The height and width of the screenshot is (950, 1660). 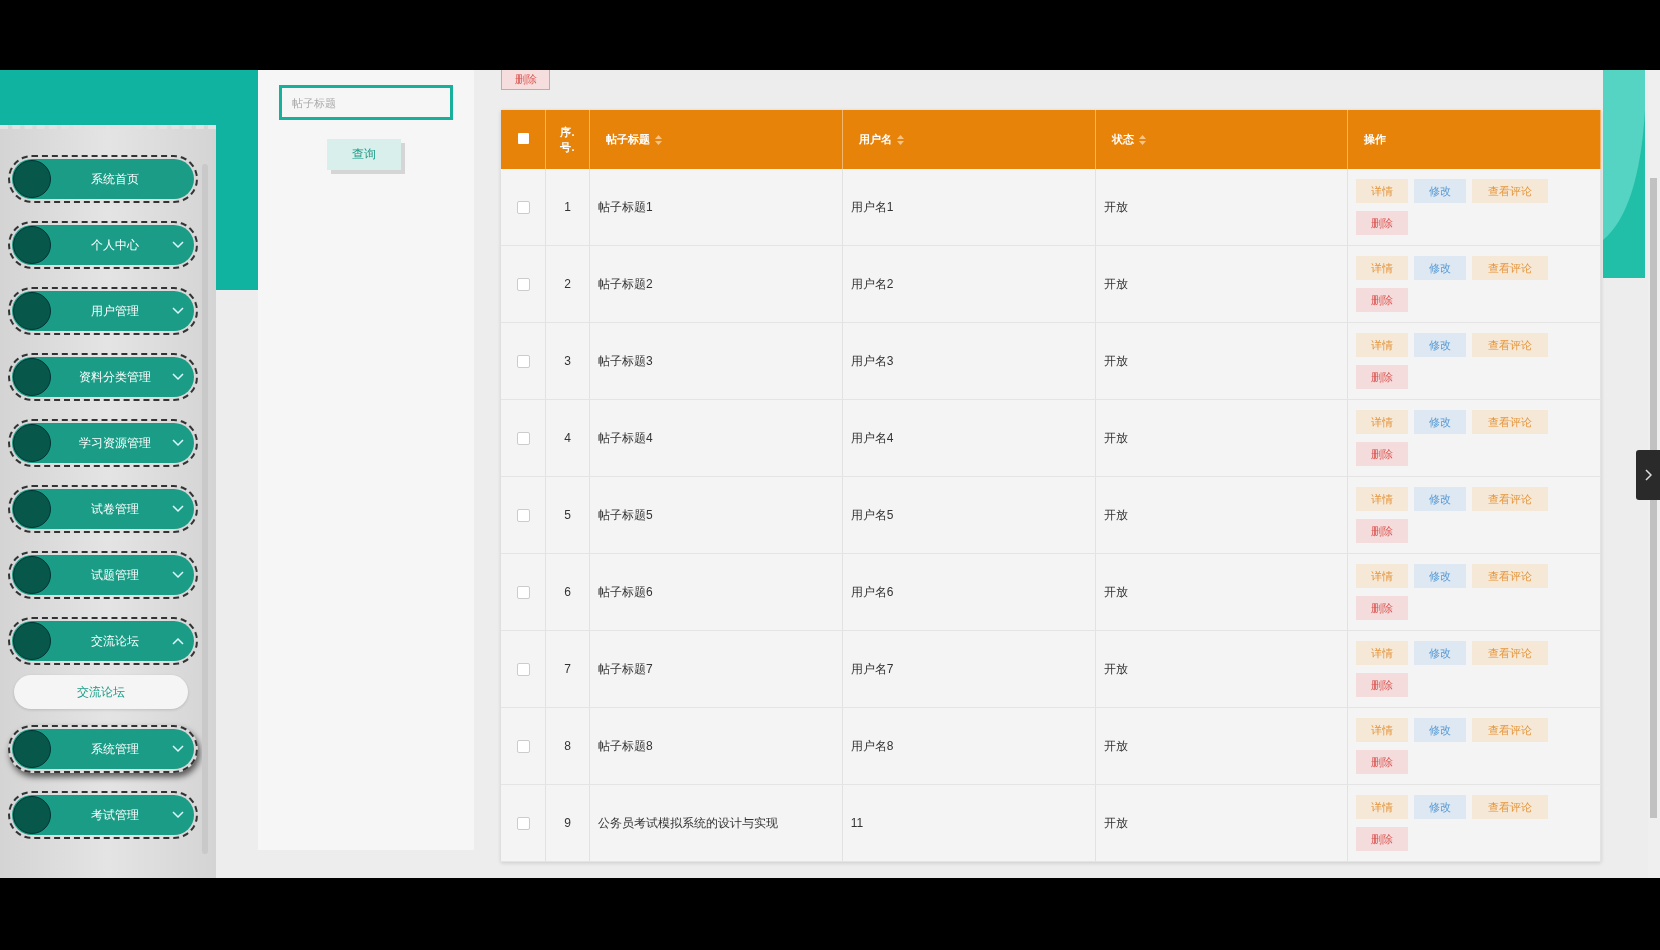 I want to click on table-cell: 用户名5, so click(x=872, y=514).